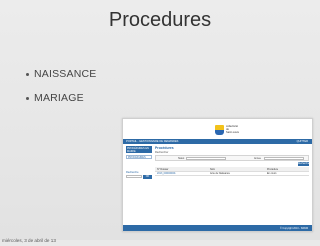  What do you see at coordinates (213, 169) in the screenshot?
I see `column-header: Nom` at bounding box center [213, 169].